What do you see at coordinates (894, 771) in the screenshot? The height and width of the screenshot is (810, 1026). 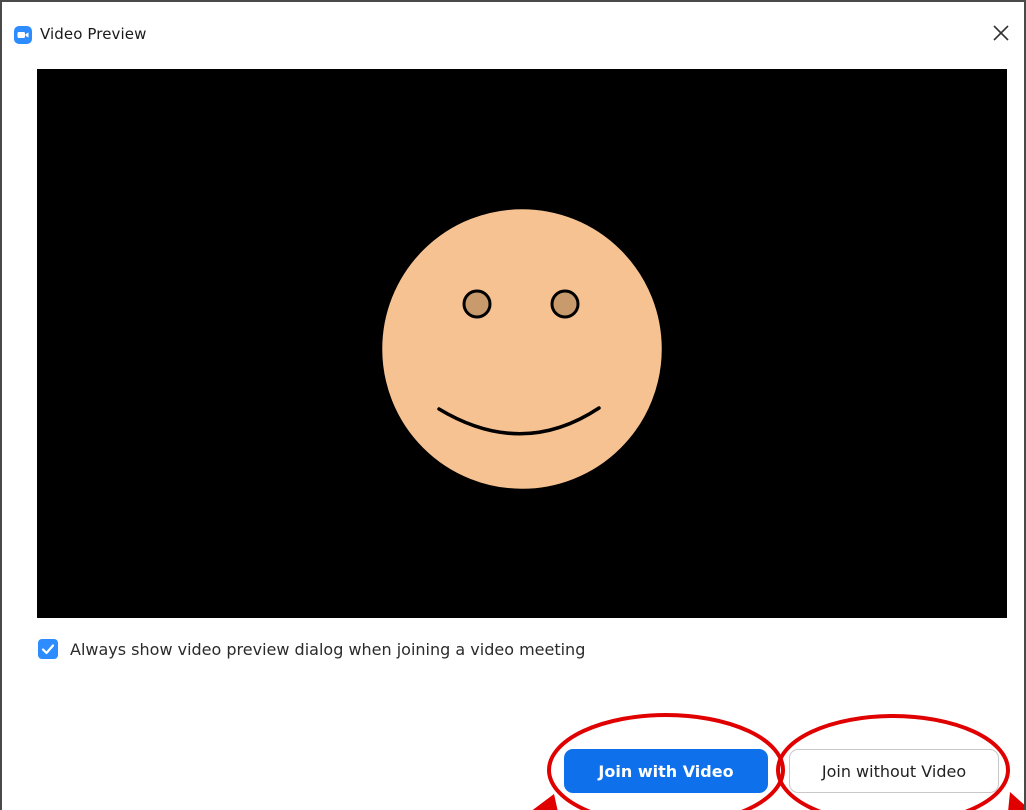 I see `join-without-video-button: Join without Video` at bounding box center [894, 771].